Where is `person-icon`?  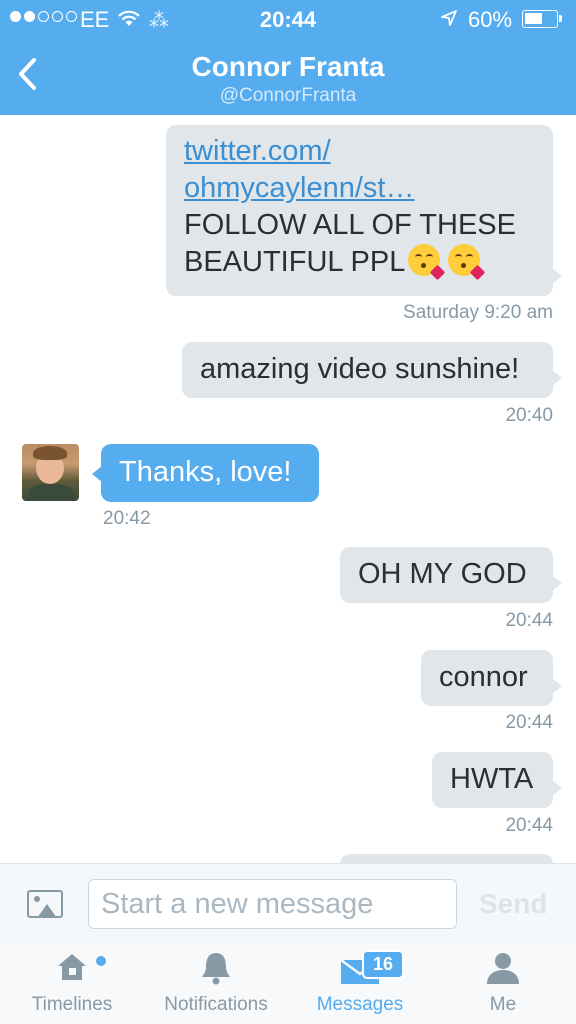 person-icon is located at coordinates (503, 968).